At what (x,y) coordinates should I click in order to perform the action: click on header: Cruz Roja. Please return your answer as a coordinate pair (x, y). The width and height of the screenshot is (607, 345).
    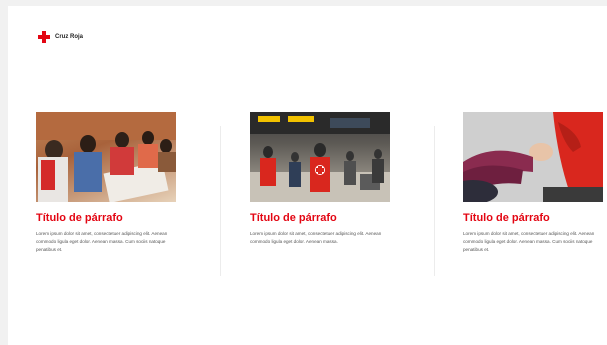
    Looking at the image, I should click on (60, 37).